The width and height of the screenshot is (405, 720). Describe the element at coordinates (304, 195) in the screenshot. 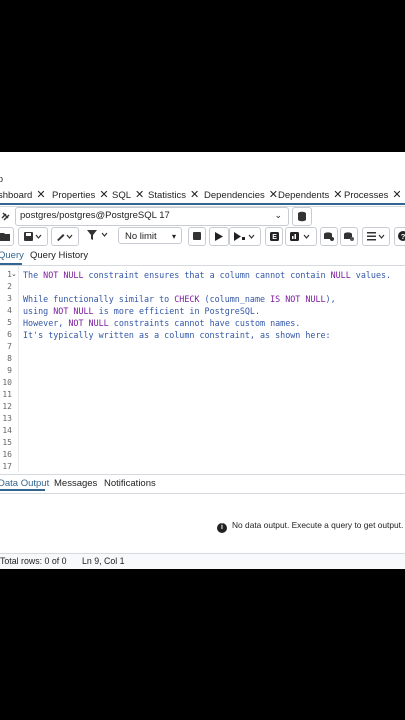

I see `tab-label: Dependents` at that location.